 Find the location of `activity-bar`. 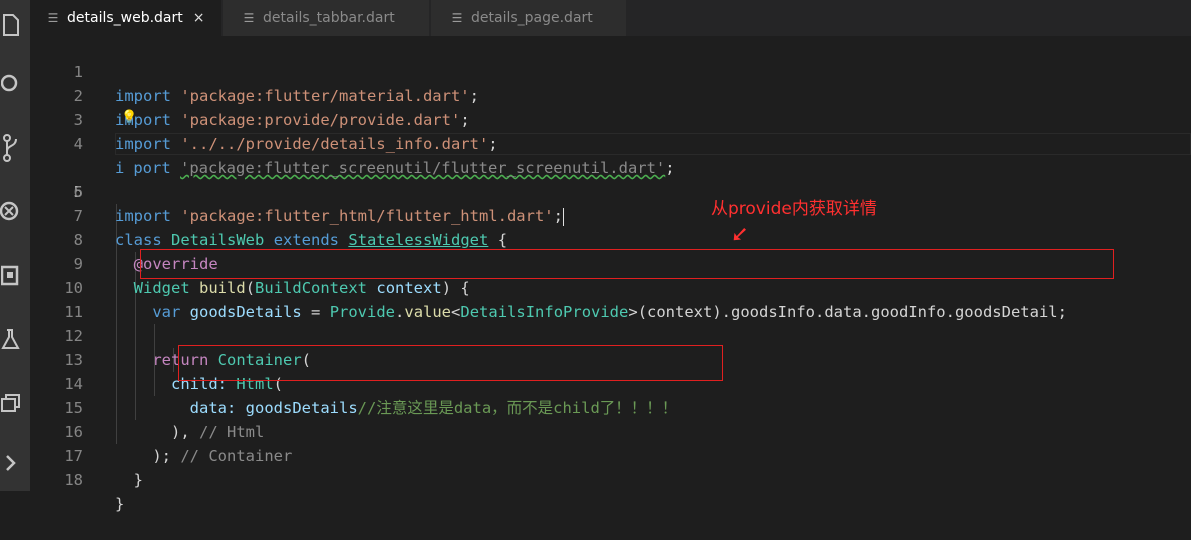

activity-bar is located at coordinates (15, 245).